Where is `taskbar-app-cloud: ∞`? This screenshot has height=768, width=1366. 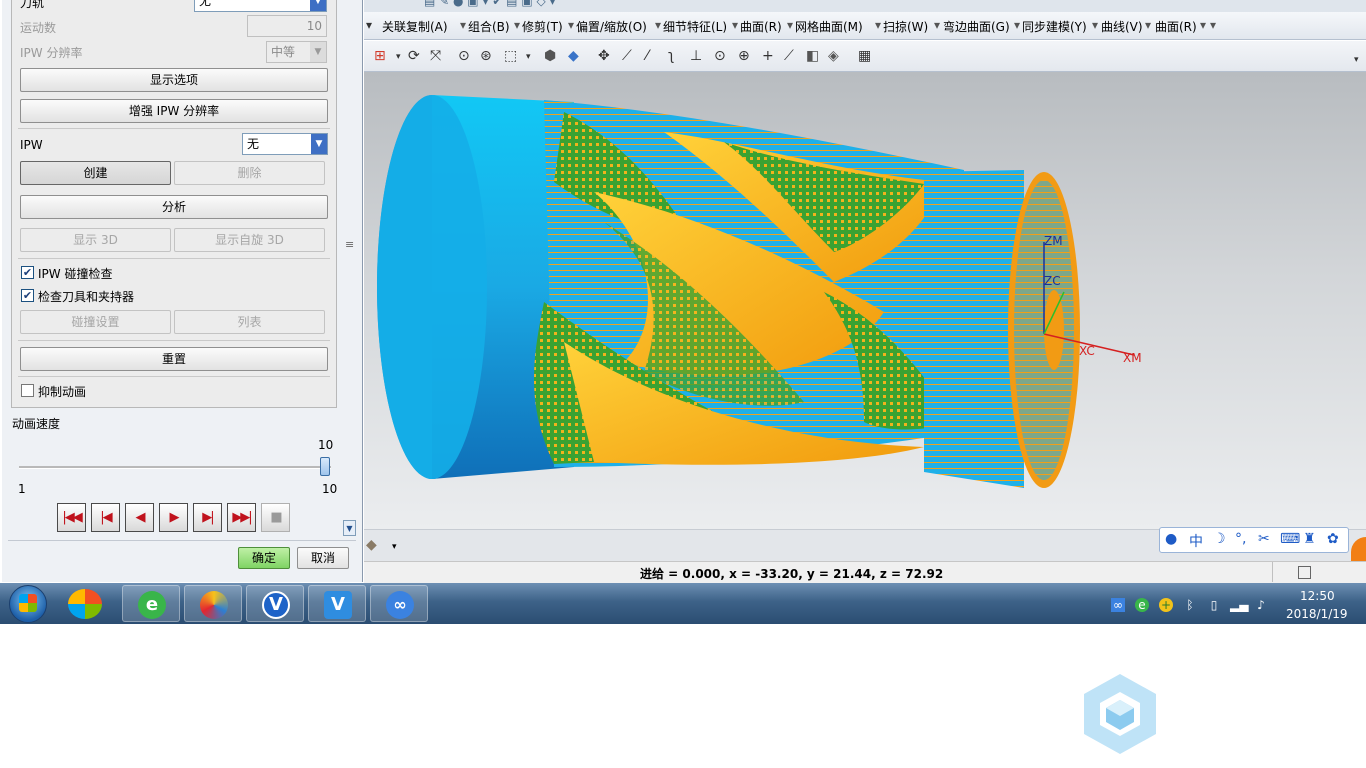
taskbar-app-cloud: ∞ is located at coordinates (399, 603).